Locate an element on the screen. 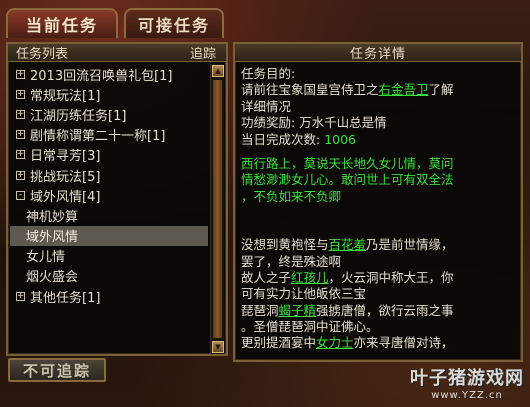  quest-item: 烟火盛会 is located at coordinates (109, 276).